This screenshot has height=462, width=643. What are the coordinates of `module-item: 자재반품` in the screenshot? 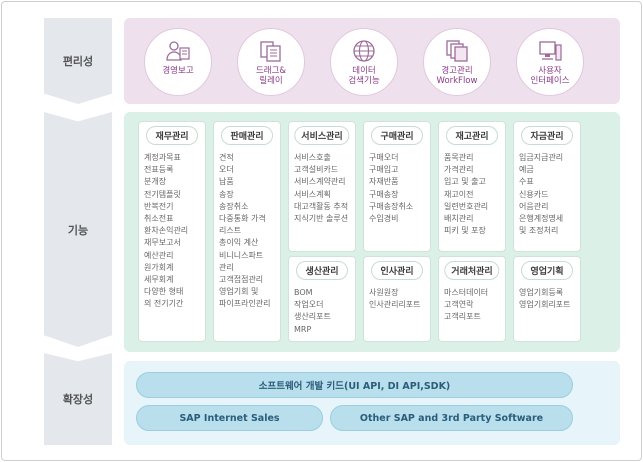 It's located at (384, 182).